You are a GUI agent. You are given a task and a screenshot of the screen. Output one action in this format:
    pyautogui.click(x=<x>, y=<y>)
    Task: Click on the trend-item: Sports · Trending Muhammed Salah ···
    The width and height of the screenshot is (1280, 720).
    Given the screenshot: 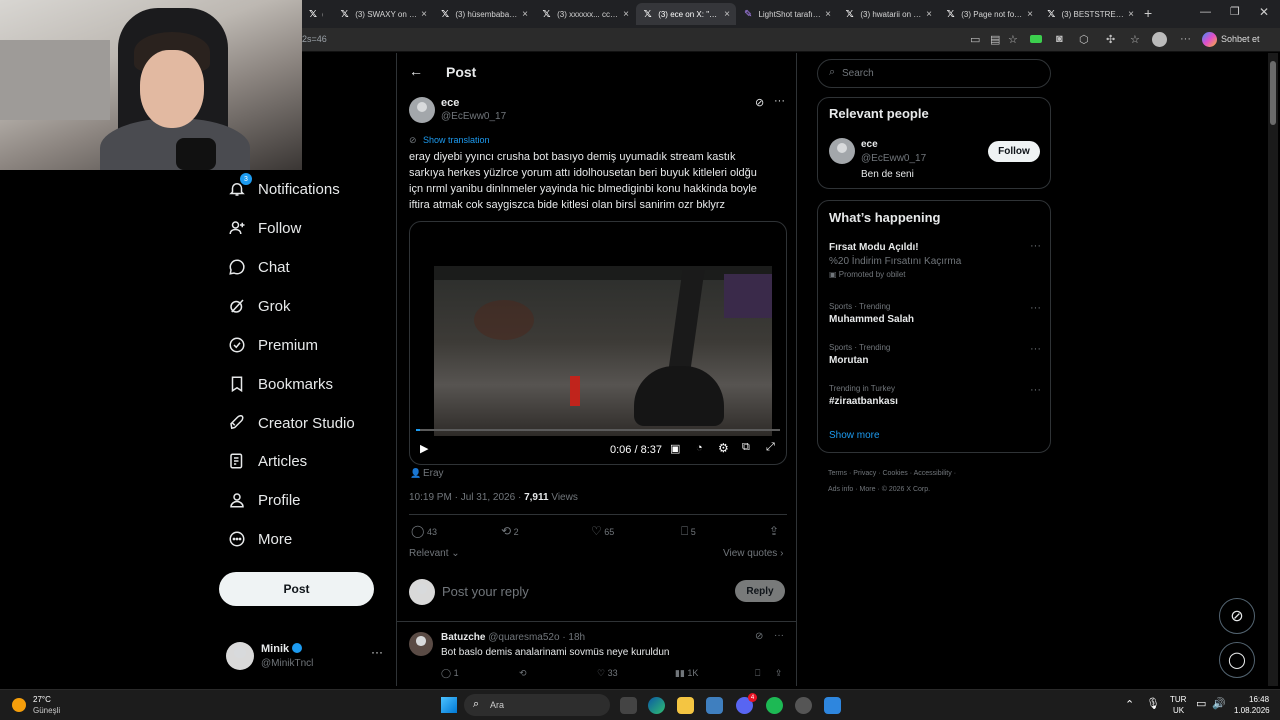 What is the action you would take?
    pyautogui.click(x=935, y=317)
    